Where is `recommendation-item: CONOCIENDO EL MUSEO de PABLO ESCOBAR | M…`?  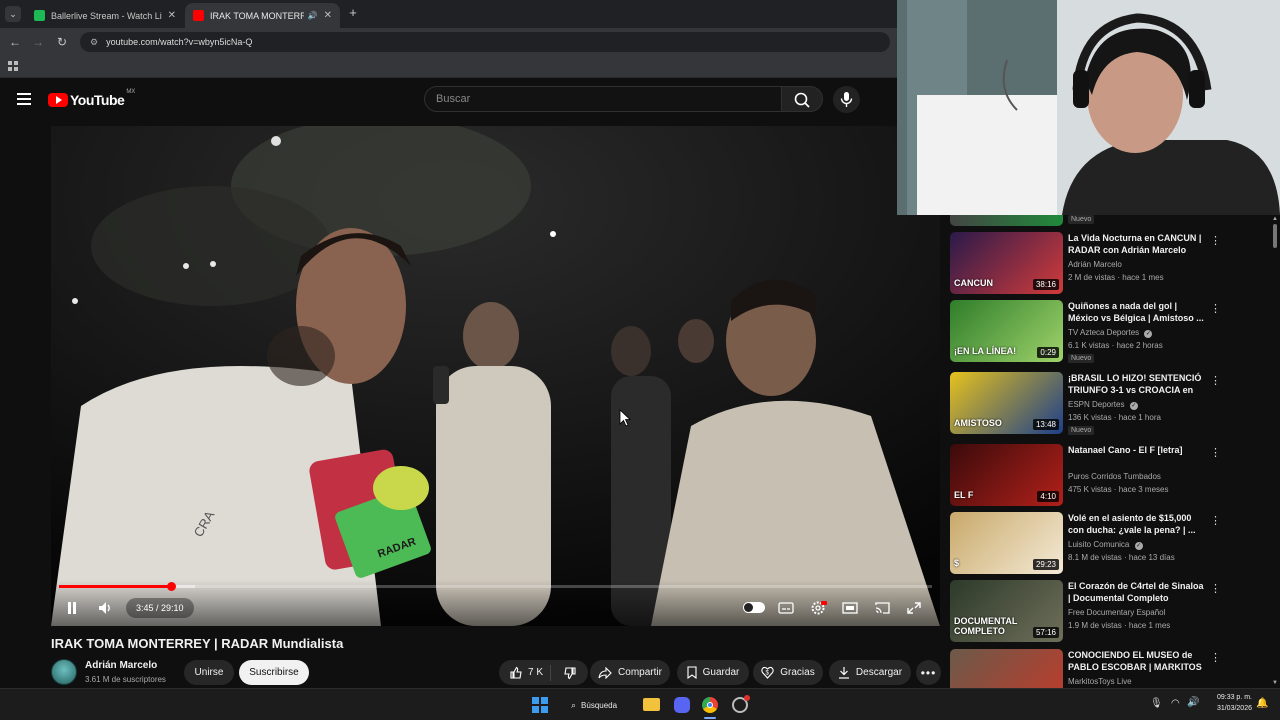 recommendation-item: CONOCIENDO EL MUSEO de PABLO ESCOBAR | M… is located at coordinates (1115, 668).